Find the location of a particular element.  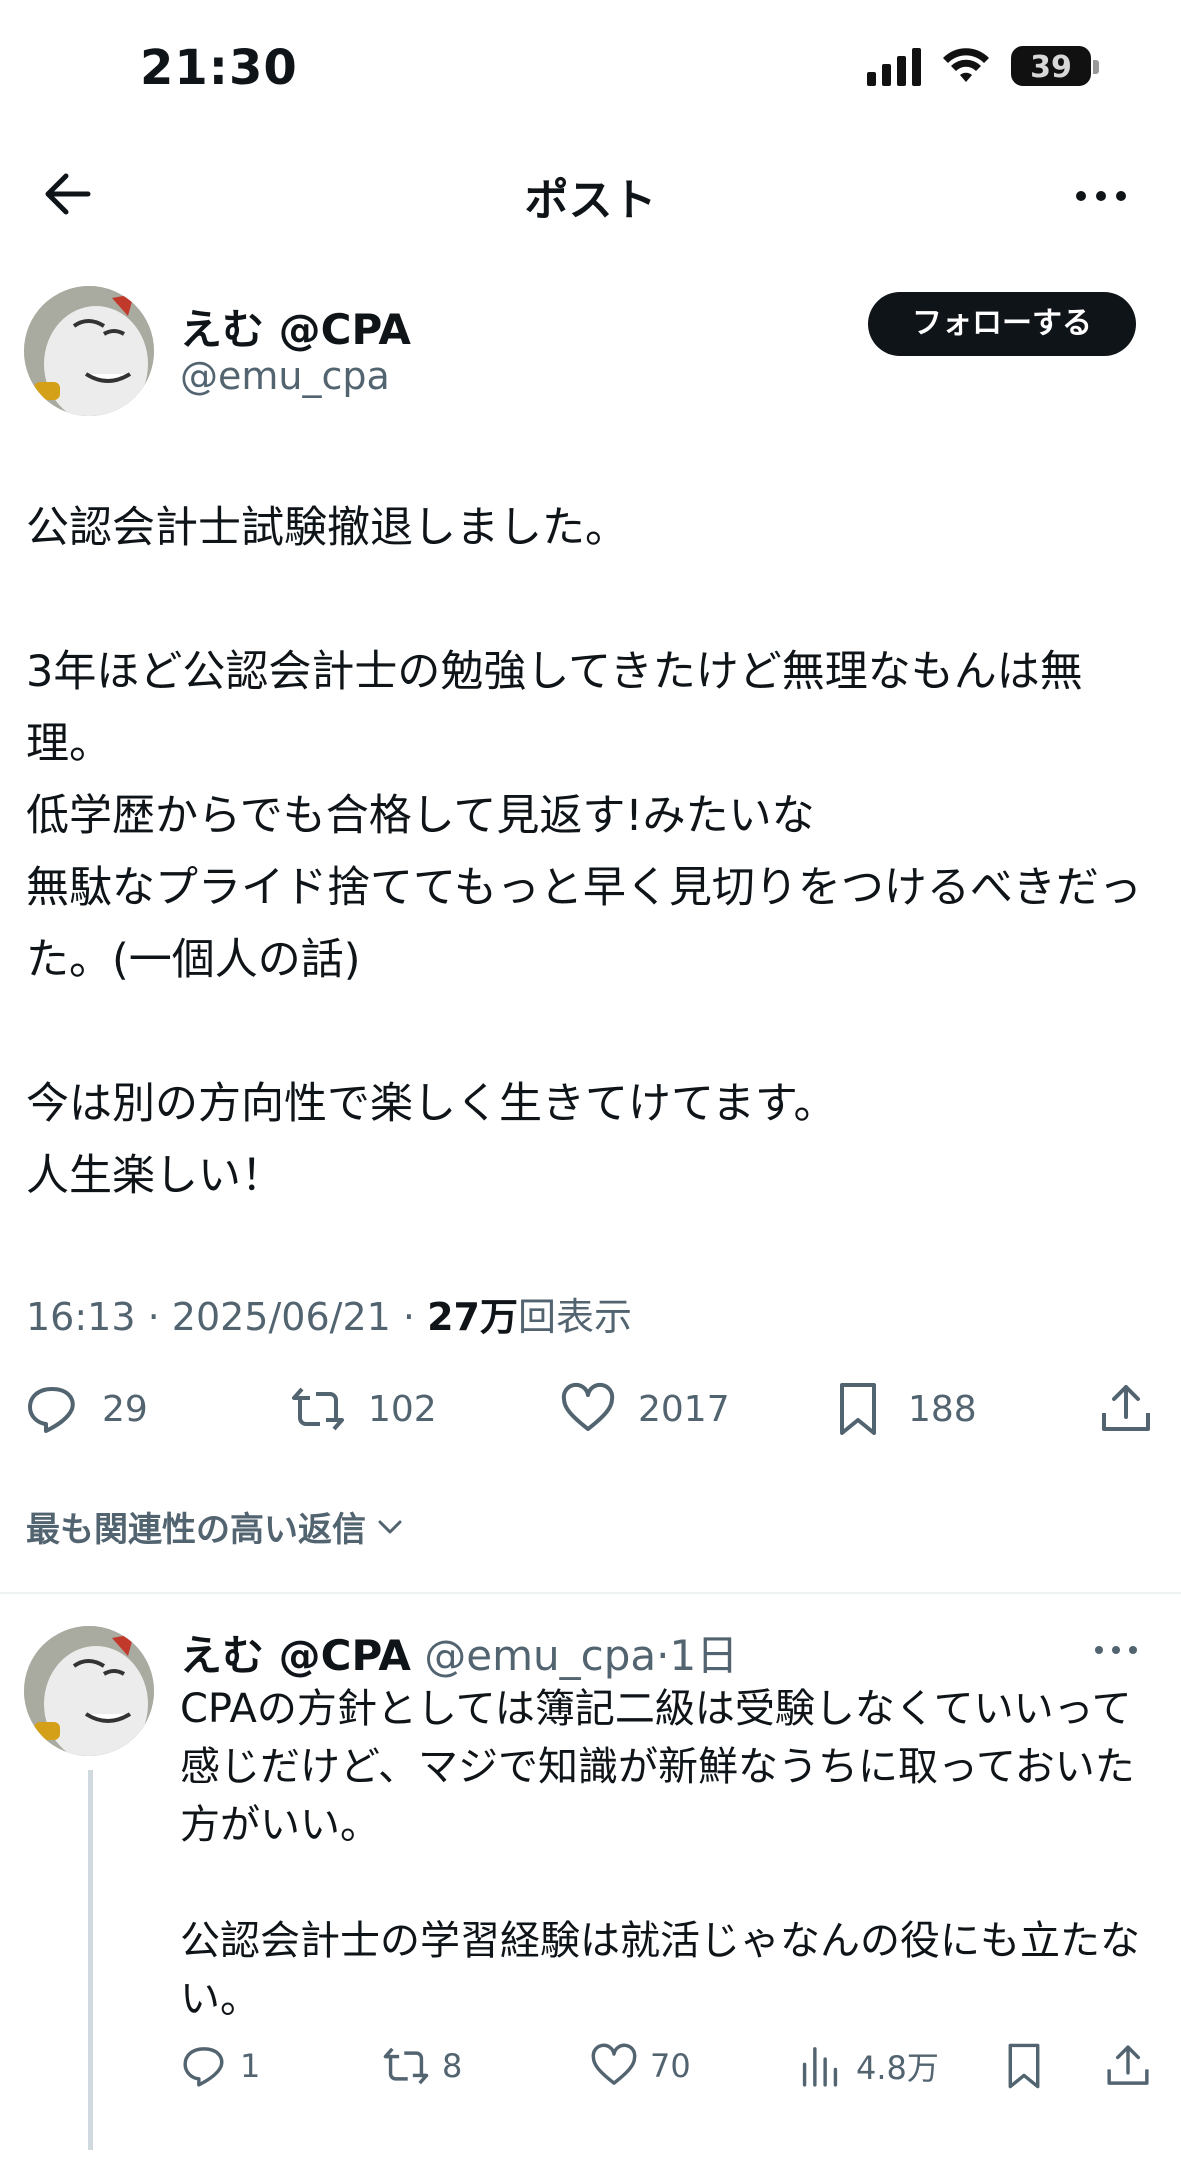

reply-like-button: 70 is located at coordinates (640, 2066).